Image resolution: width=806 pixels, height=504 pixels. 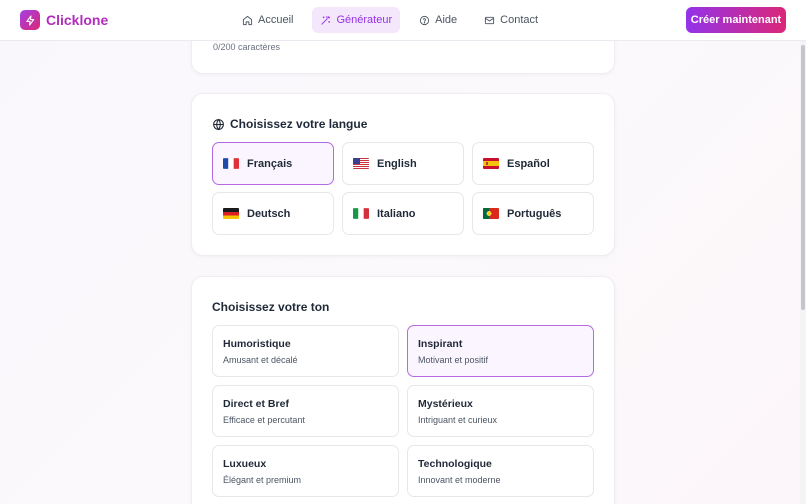 What do you see at coordinates (500, 411) in the screenshot?
I see `tone-option-mysterieux: Mystérieux Intriguant et curieux` at bounding box center [500, 411].